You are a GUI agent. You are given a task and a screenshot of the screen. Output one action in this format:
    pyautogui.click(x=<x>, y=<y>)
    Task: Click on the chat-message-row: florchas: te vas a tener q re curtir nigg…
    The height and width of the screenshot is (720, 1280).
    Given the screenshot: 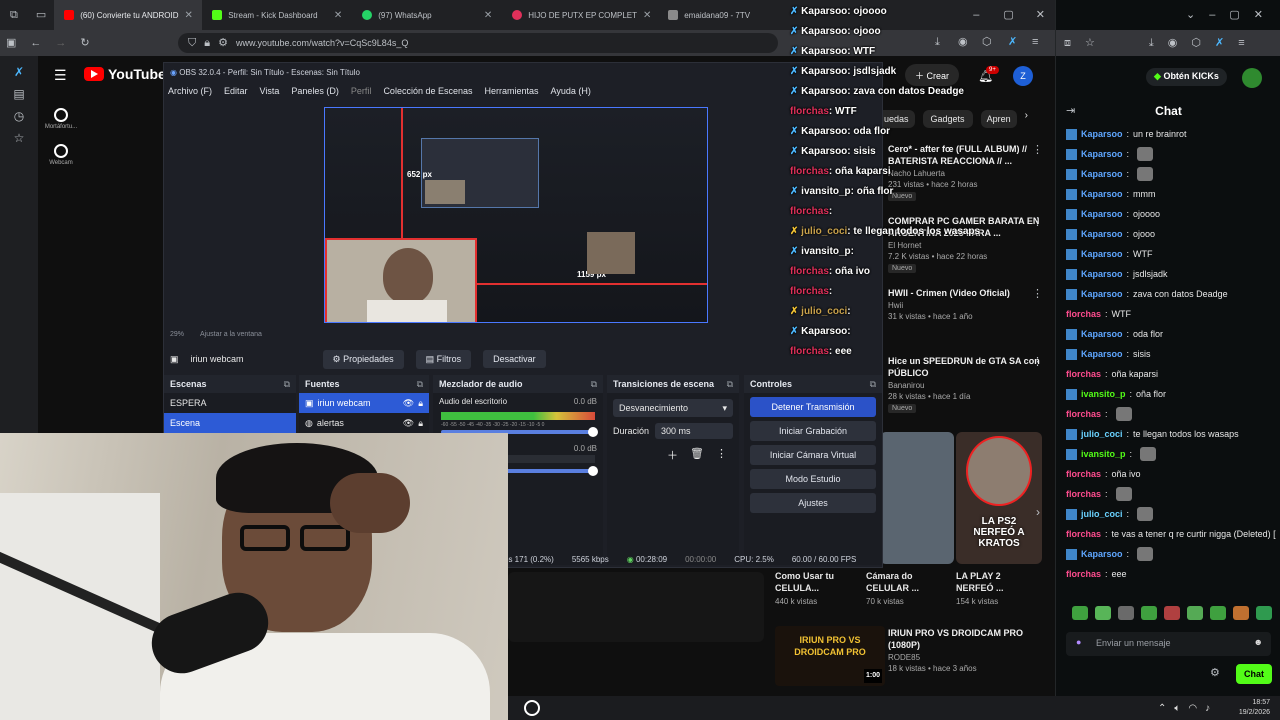 What is the action you would take?
    pyautogui.click(x=1171, y=534)
    